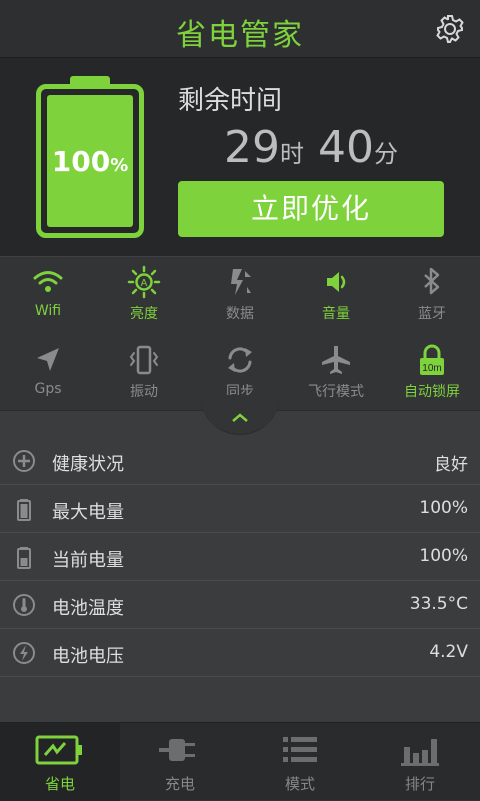  Describe the element at coordinates (240, 509) in the screenshot. I see `info-row-max-capacity: 最大电量 100%` at that location.